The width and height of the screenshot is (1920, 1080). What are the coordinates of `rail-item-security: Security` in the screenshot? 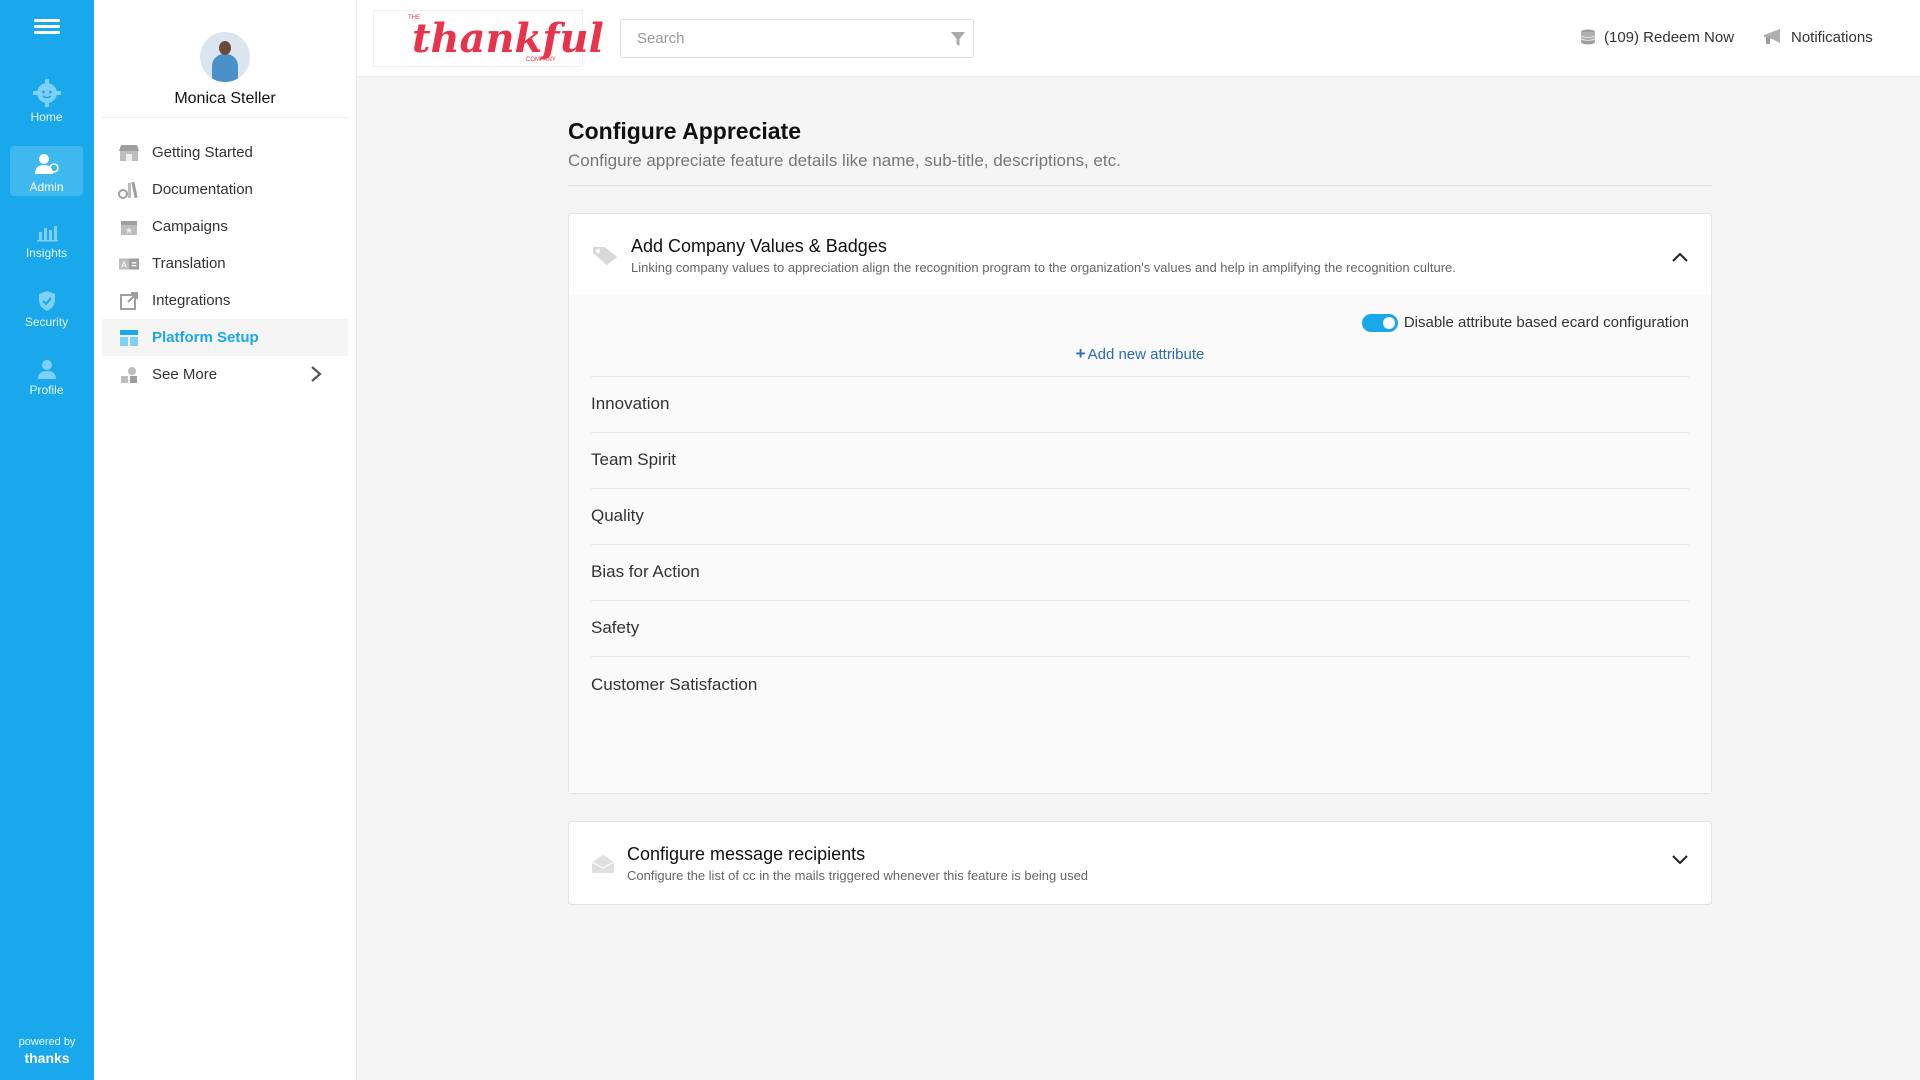 It's located at (46, 308).